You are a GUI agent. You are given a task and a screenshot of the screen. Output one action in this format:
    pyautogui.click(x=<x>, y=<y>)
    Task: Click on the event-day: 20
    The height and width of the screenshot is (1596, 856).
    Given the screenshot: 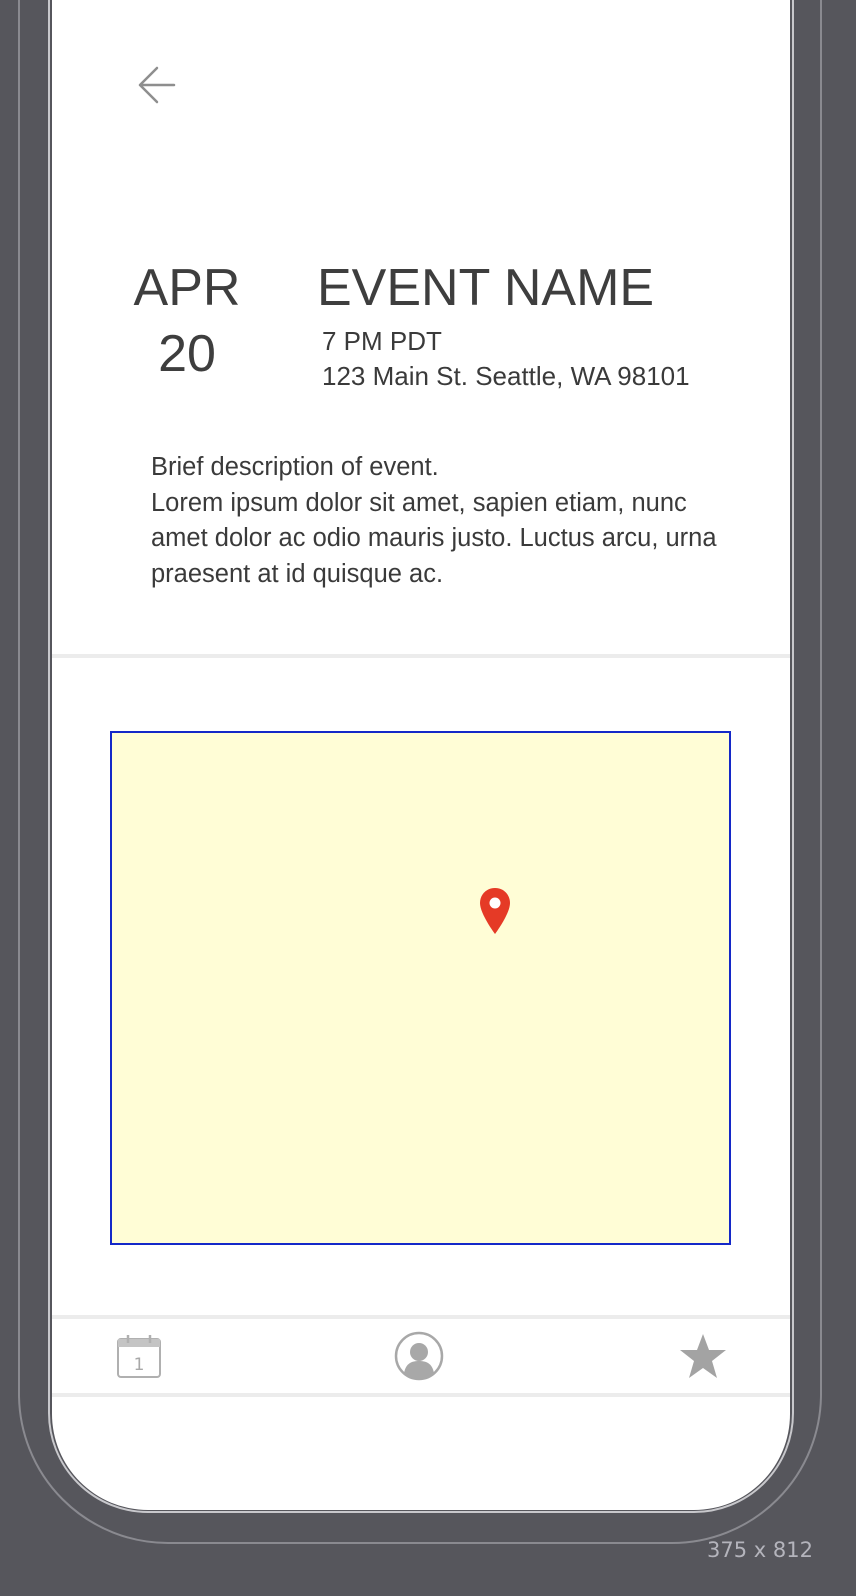 What is the action you would take?
    pyautogui.click(x=187, y=354)
    